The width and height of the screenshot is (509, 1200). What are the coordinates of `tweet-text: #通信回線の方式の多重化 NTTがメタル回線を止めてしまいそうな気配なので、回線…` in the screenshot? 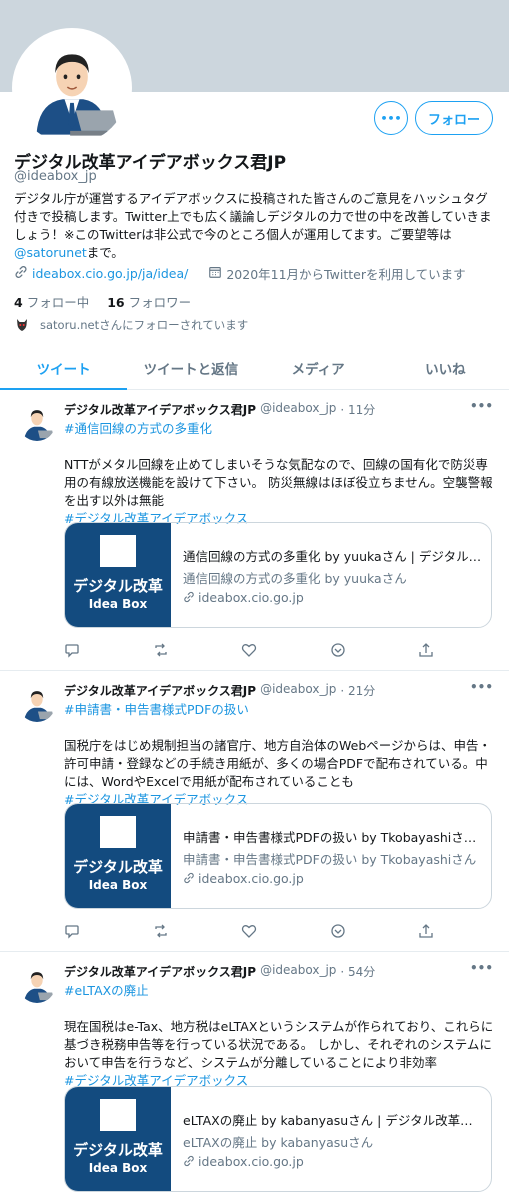 It's located at (280, 474).